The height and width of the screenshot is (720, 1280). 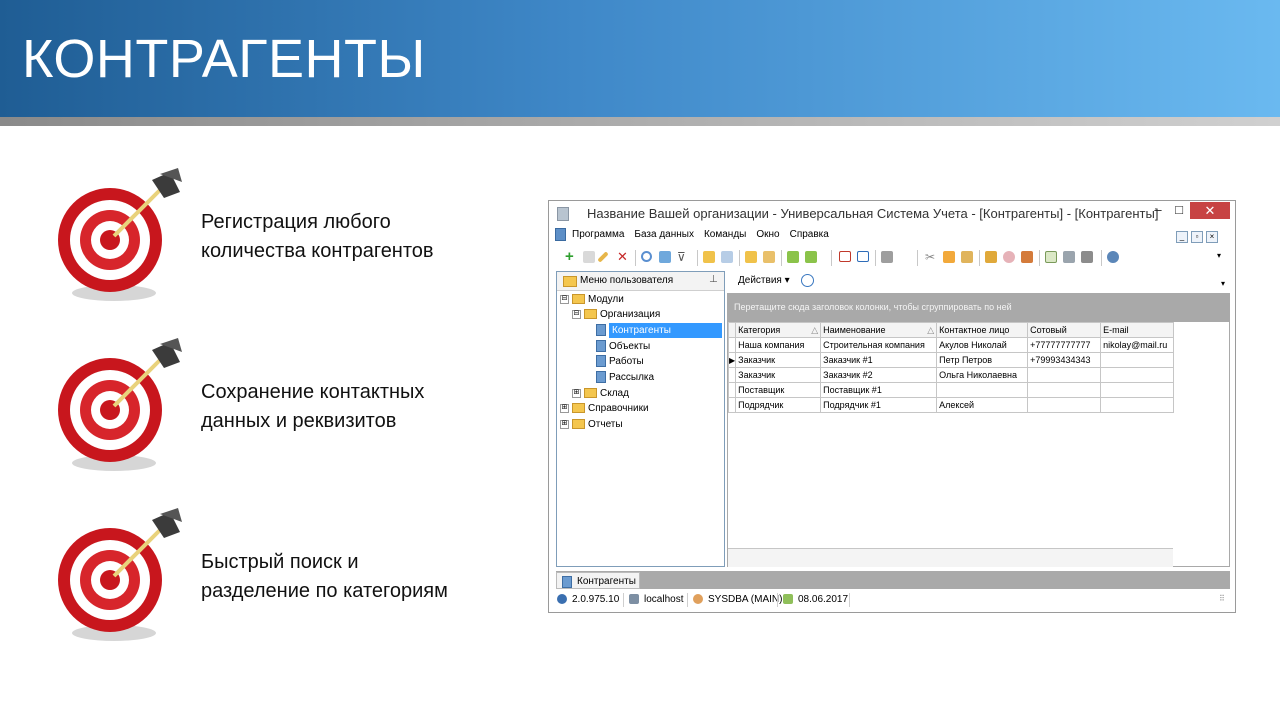 I want to click on table-cell: Заказчик #2, so click(x=879, y=375).